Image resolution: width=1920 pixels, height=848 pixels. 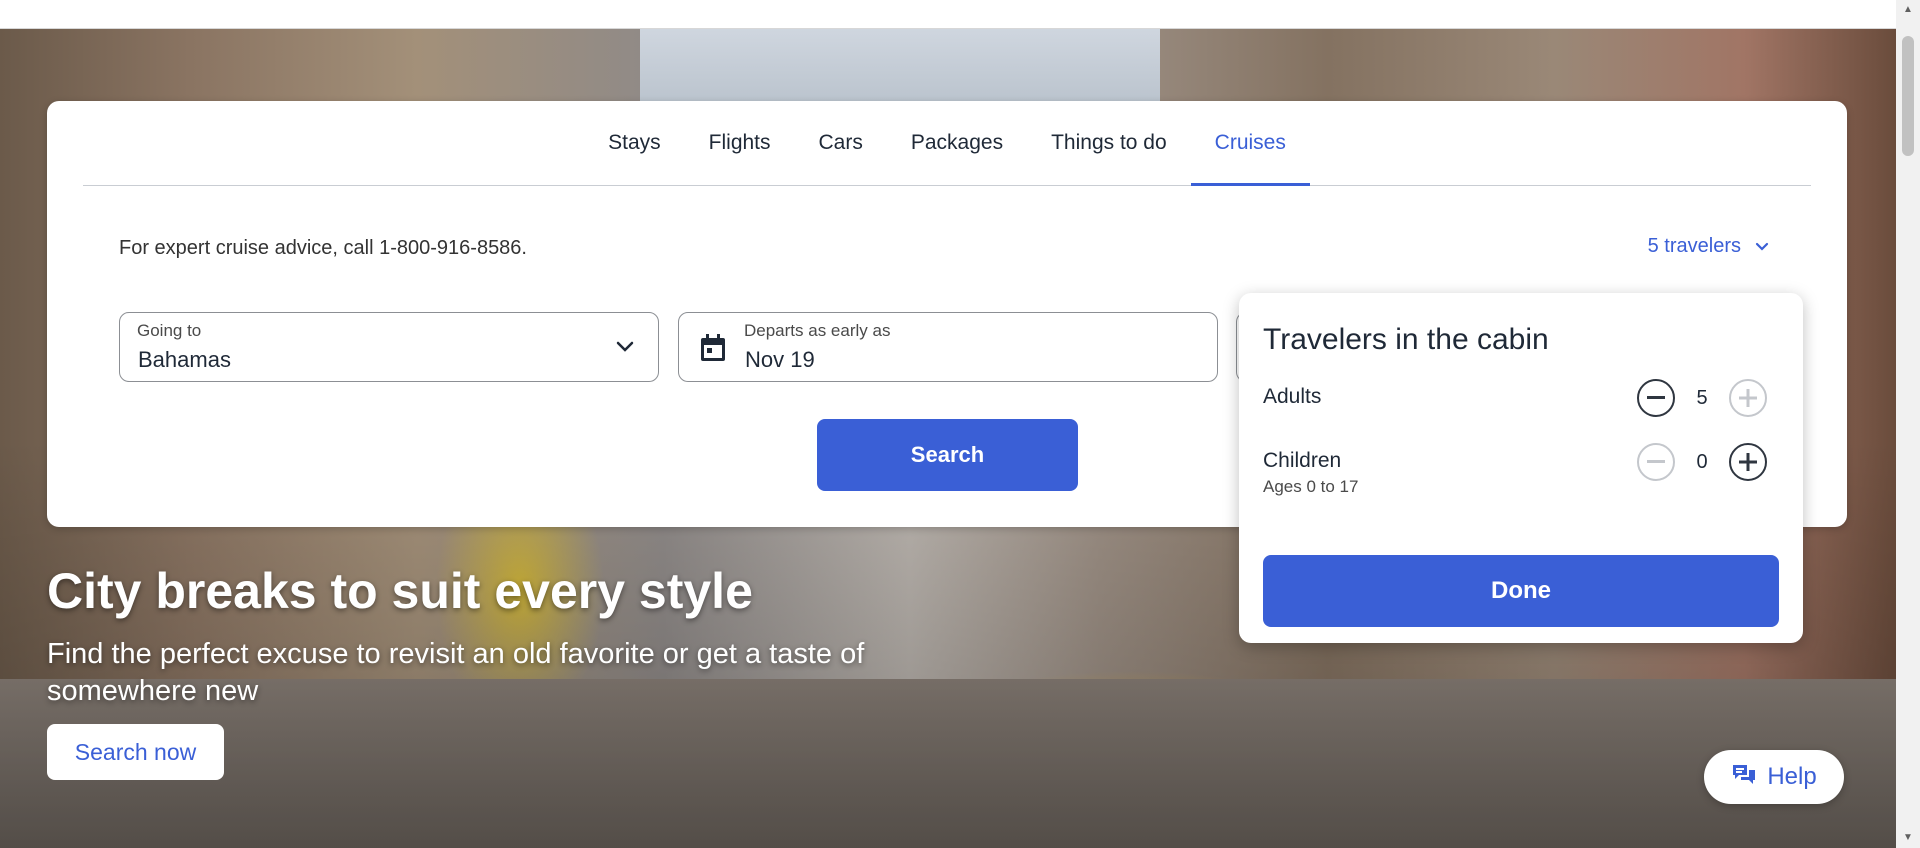 I want to click on children-stepper: 0, so click(x=1702, y=462).